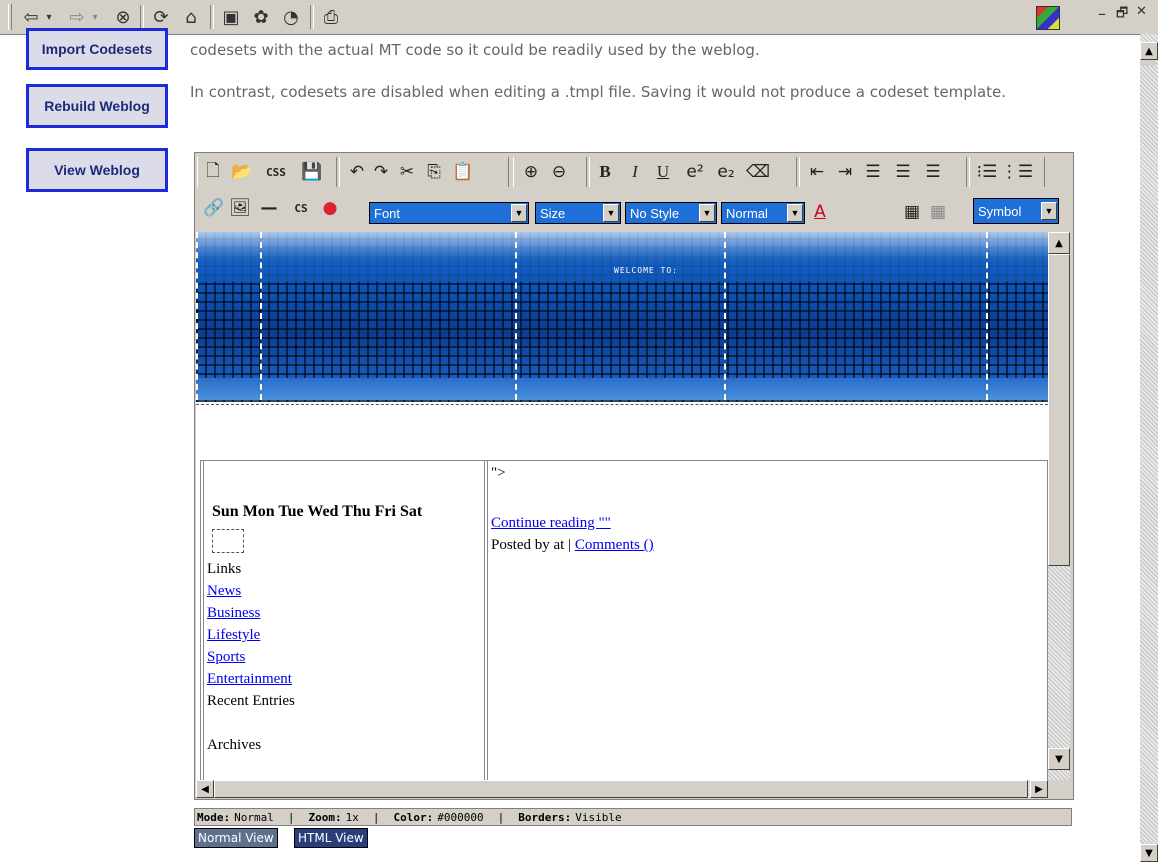 The height and width of the screenshot is (862, 1158). What do you see at coordinates (261, 17) in the screenshot?
I see `favorites-icon: ✿` at bounding box center [261, 17].